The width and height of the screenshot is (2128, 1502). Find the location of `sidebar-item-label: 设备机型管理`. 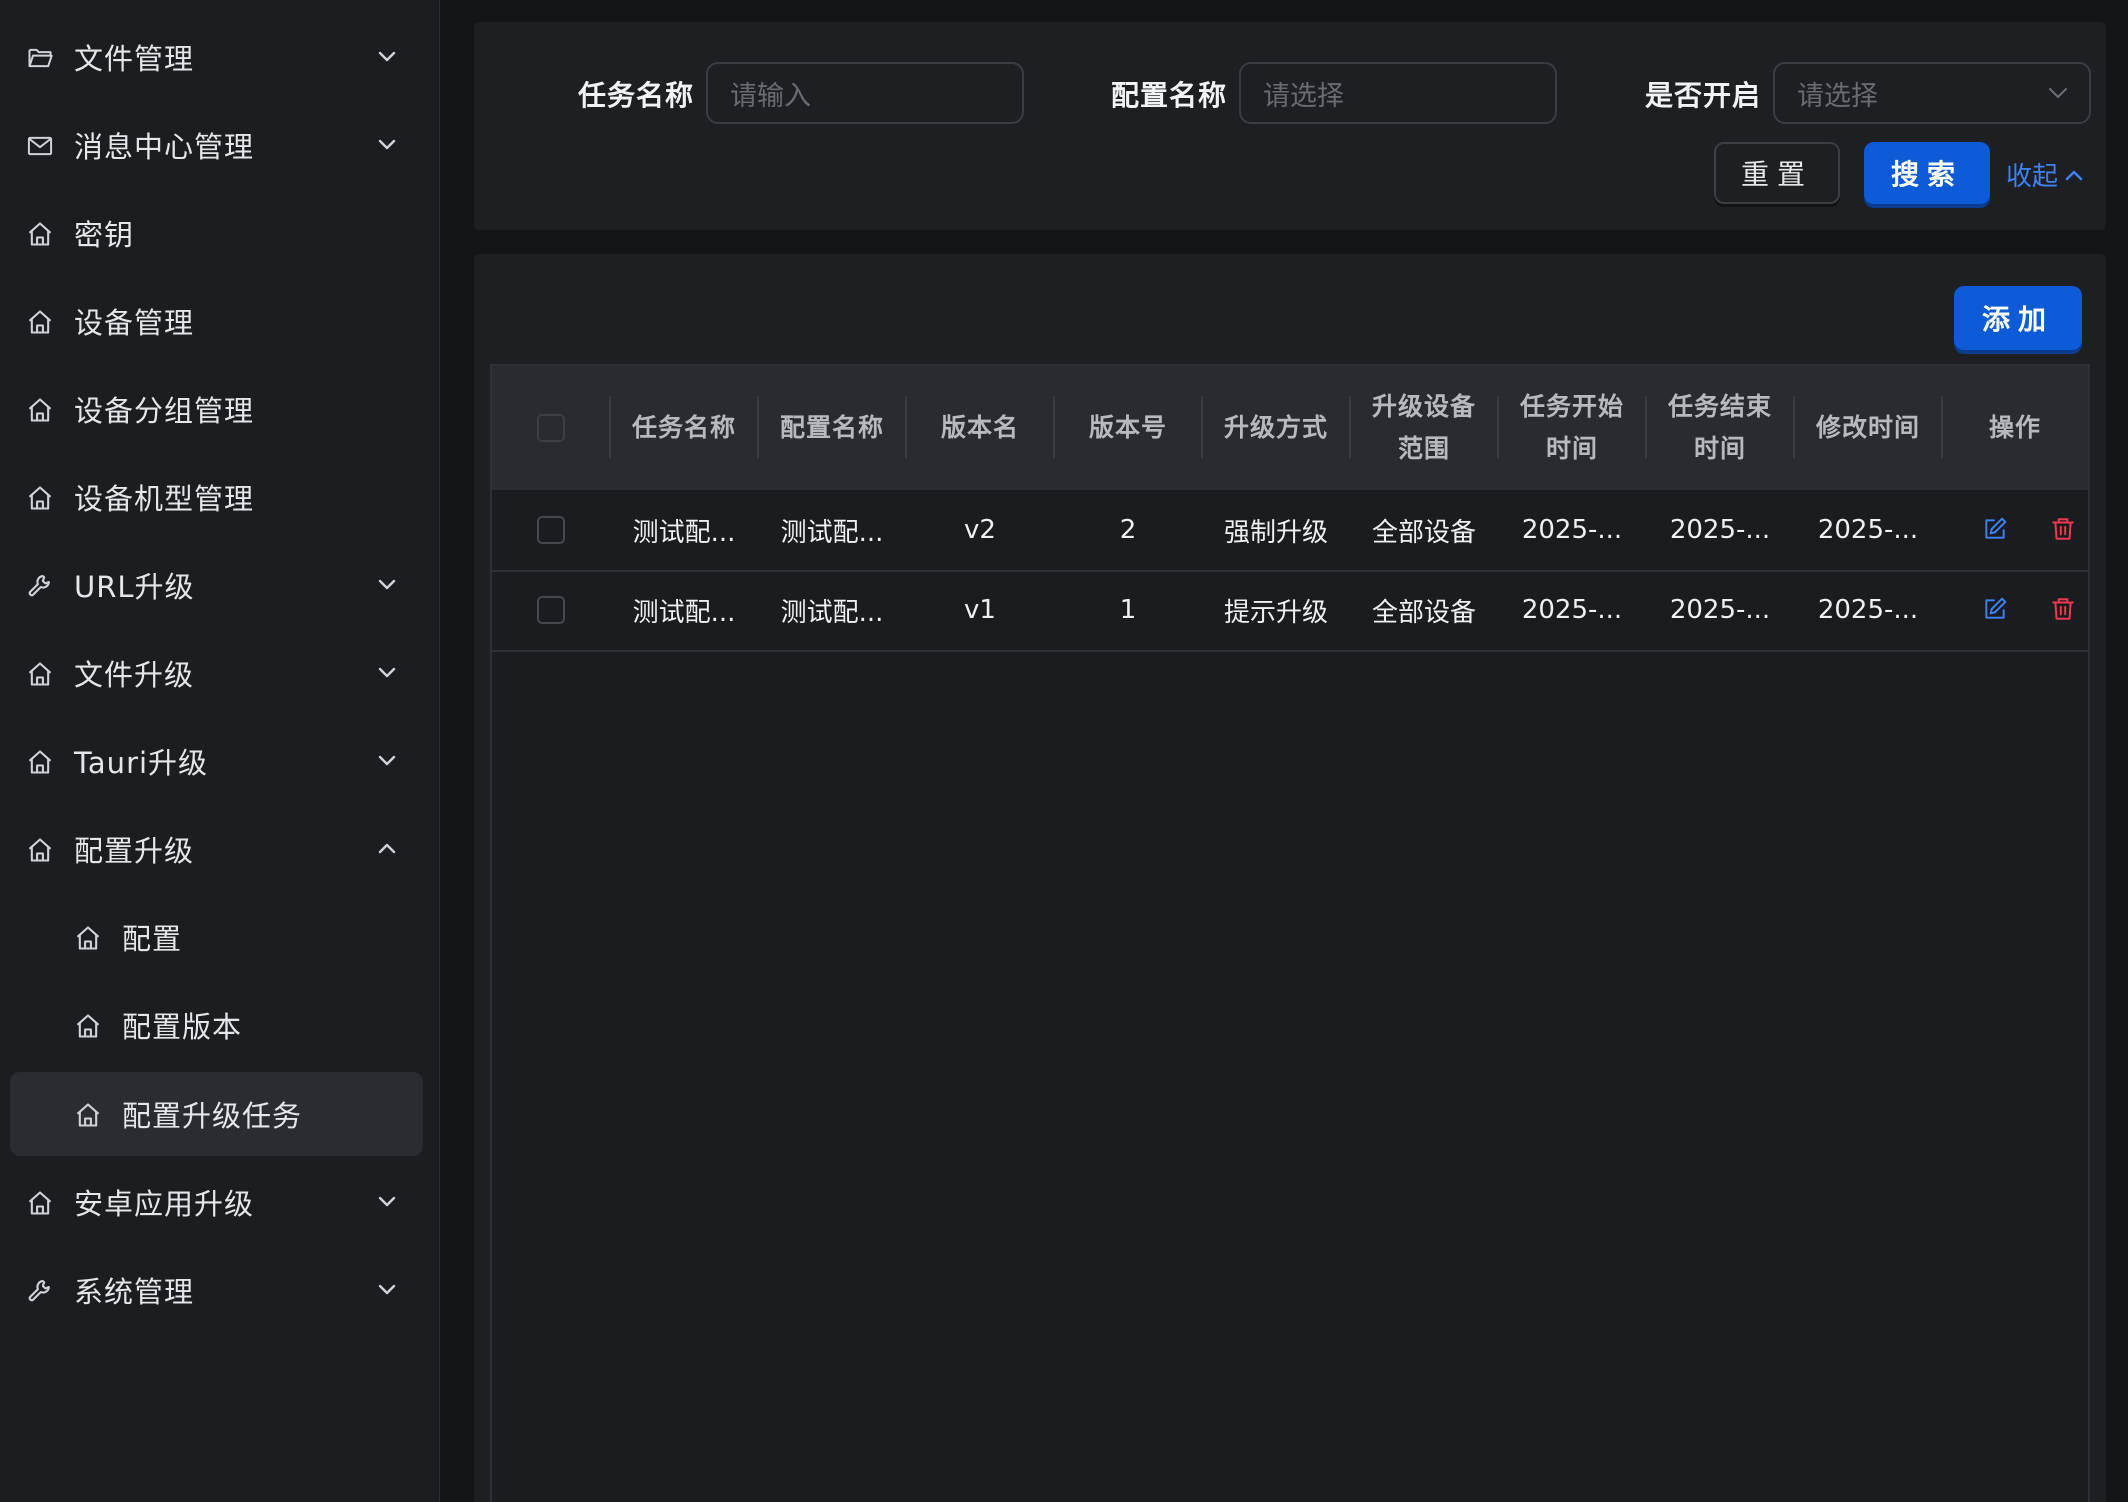

sidebar-item-label: 设备机型管理 is located at coordinates (164, 499).